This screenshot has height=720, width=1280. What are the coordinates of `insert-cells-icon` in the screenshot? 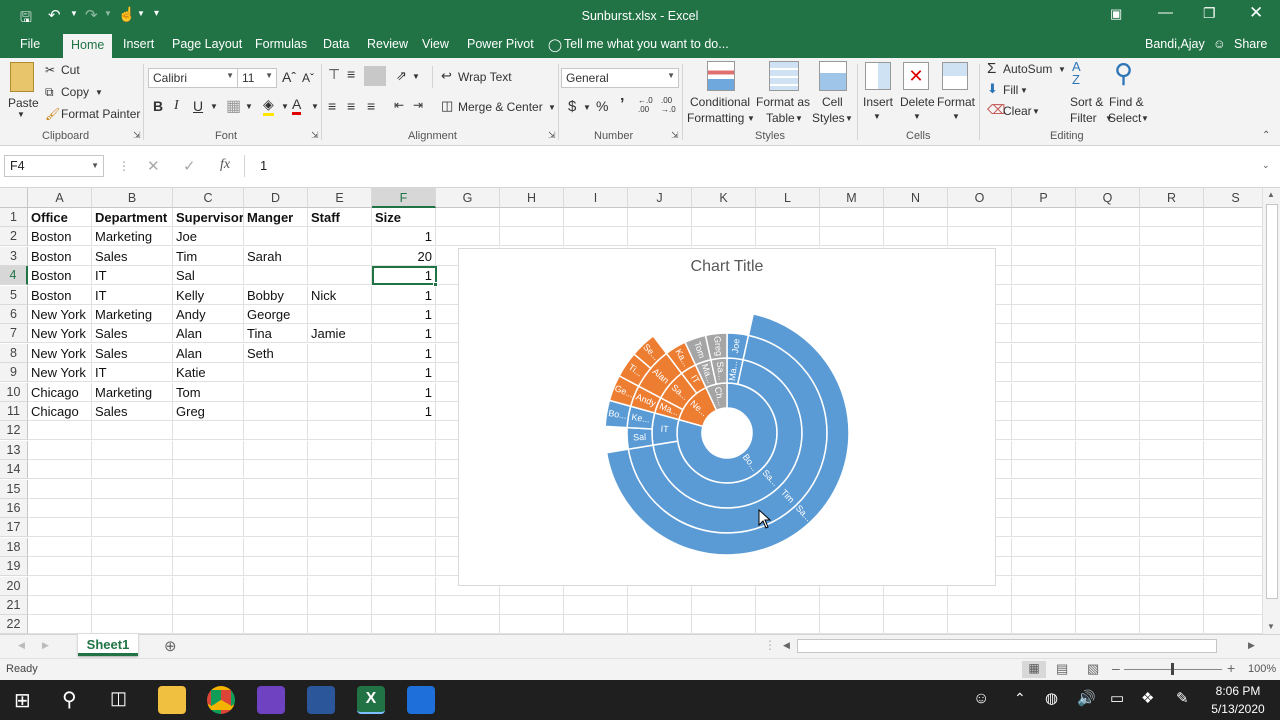 It's located at (878, 76).